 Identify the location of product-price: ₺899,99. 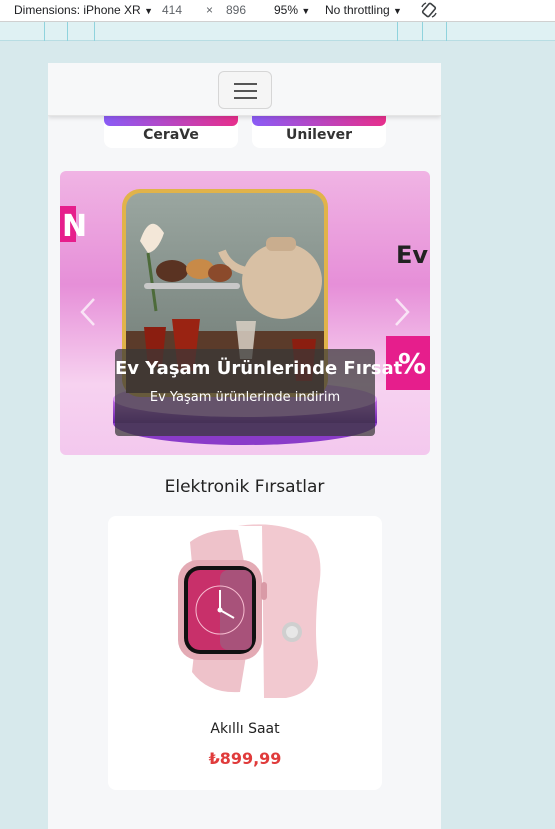
(245, 758).